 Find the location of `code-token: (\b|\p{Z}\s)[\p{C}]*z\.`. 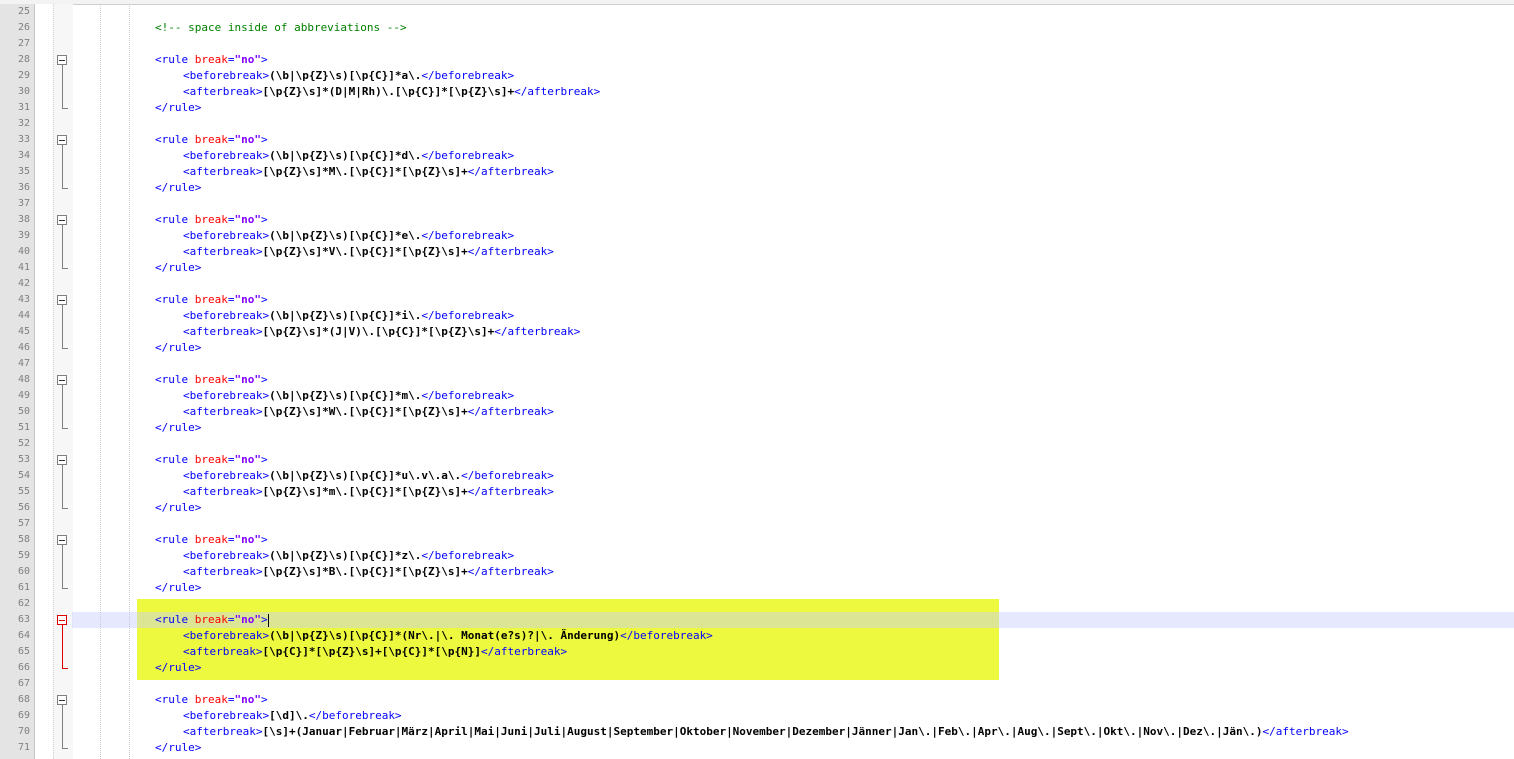

code-token: (\b|\p{Z}\s)[\p{C}]*z\. is located at coordinates (345, 555).